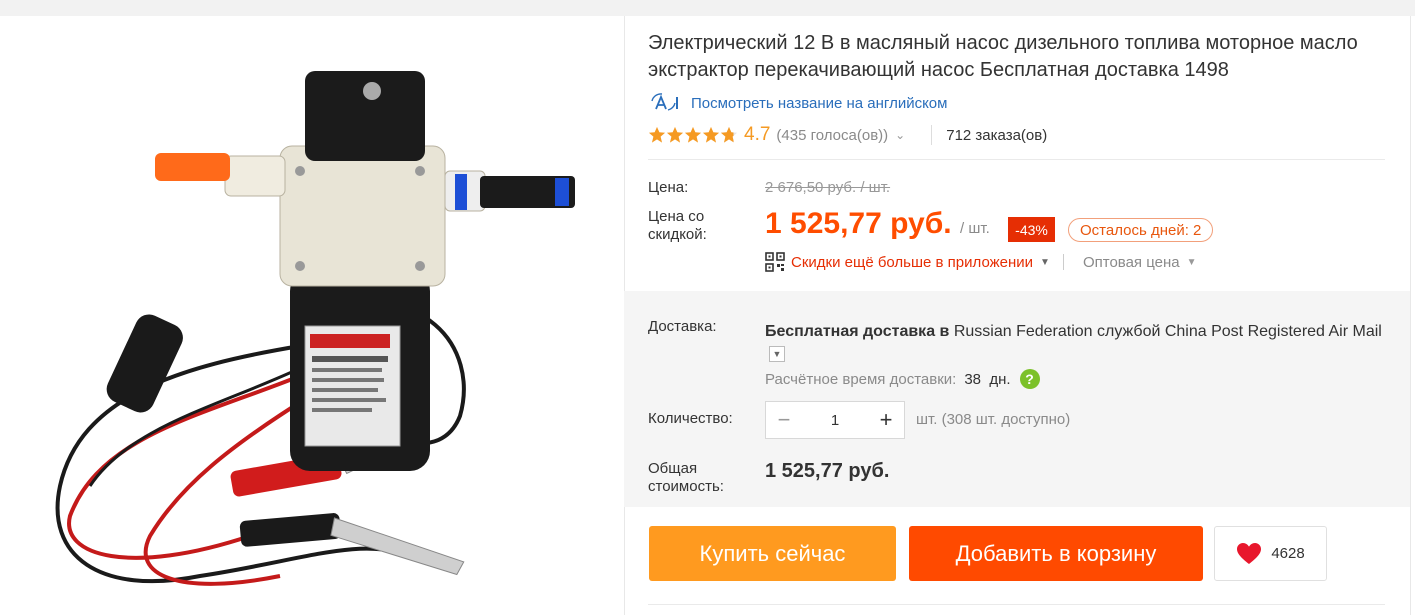 The width and height of the screenshot is (1415, 615). I want to click on heart-icon, so click(1249, 553).